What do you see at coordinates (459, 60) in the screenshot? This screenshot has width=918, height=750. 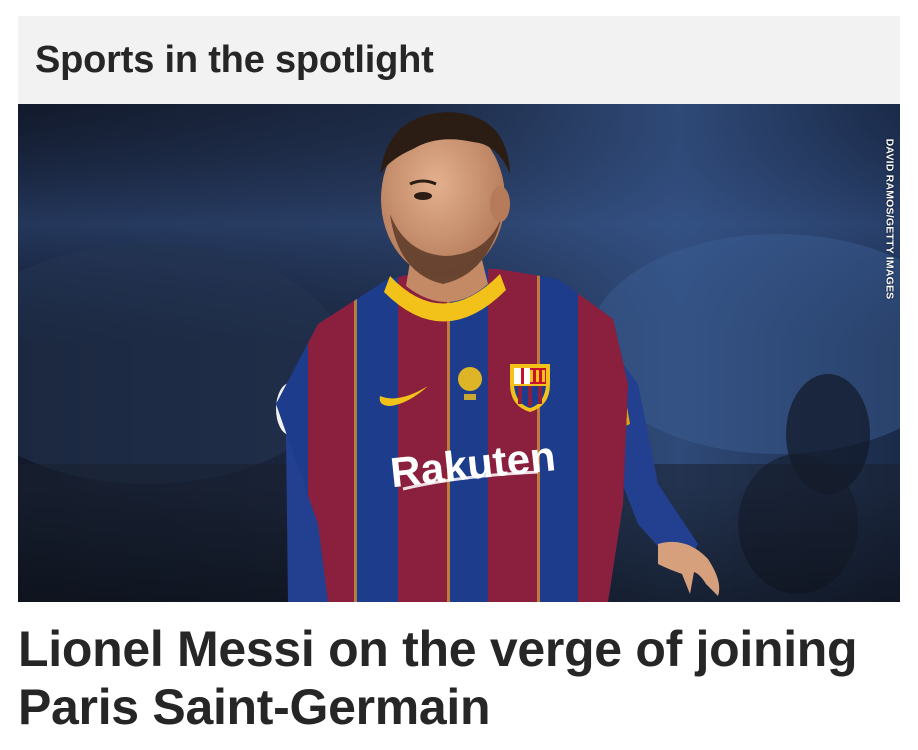 I see `section-header: Sports in the spotlight` at bounding box center [459, 60].